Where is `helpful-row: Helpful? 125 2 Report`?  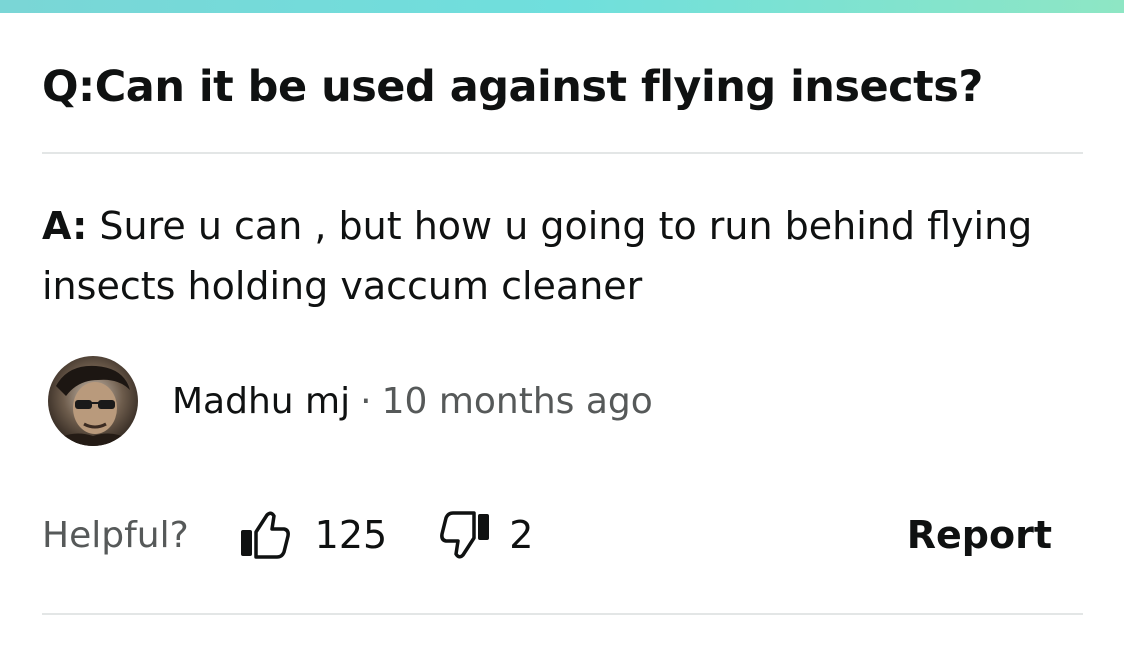
helpful-row: Helpful? 125 2 Report is located at coordinates (547, 535).